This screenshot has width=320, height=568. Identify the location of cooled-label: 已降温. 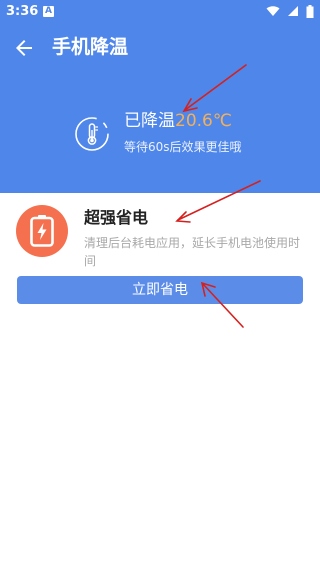
(149, 121).